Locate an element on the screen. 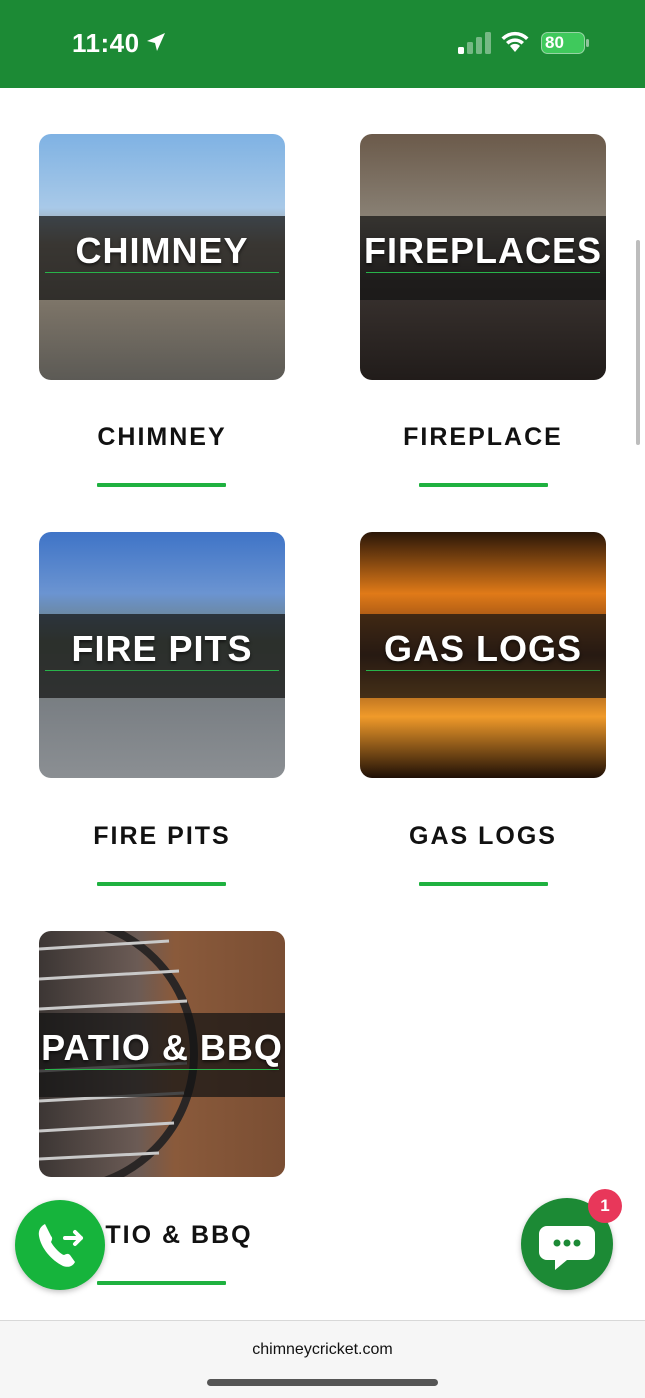 Image resolution: width=645 pixels, height=1398 pixels. image-caption: GAS LOGS is located at coordinates (483, 648).